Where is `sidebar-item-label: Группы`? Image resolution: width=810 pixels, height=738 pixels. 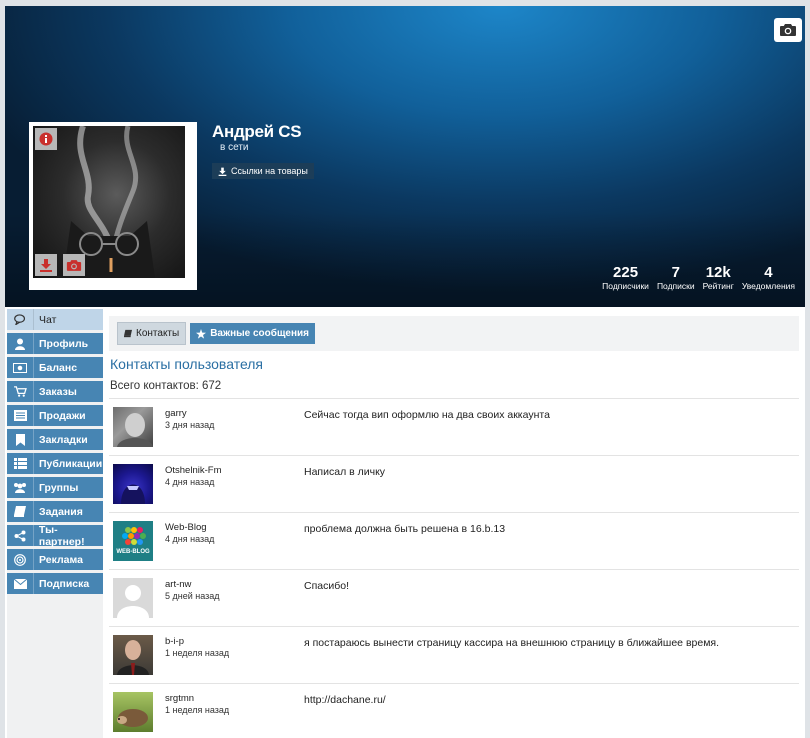
sidebar-item-label: Группы is located at coordinates (59, 487).